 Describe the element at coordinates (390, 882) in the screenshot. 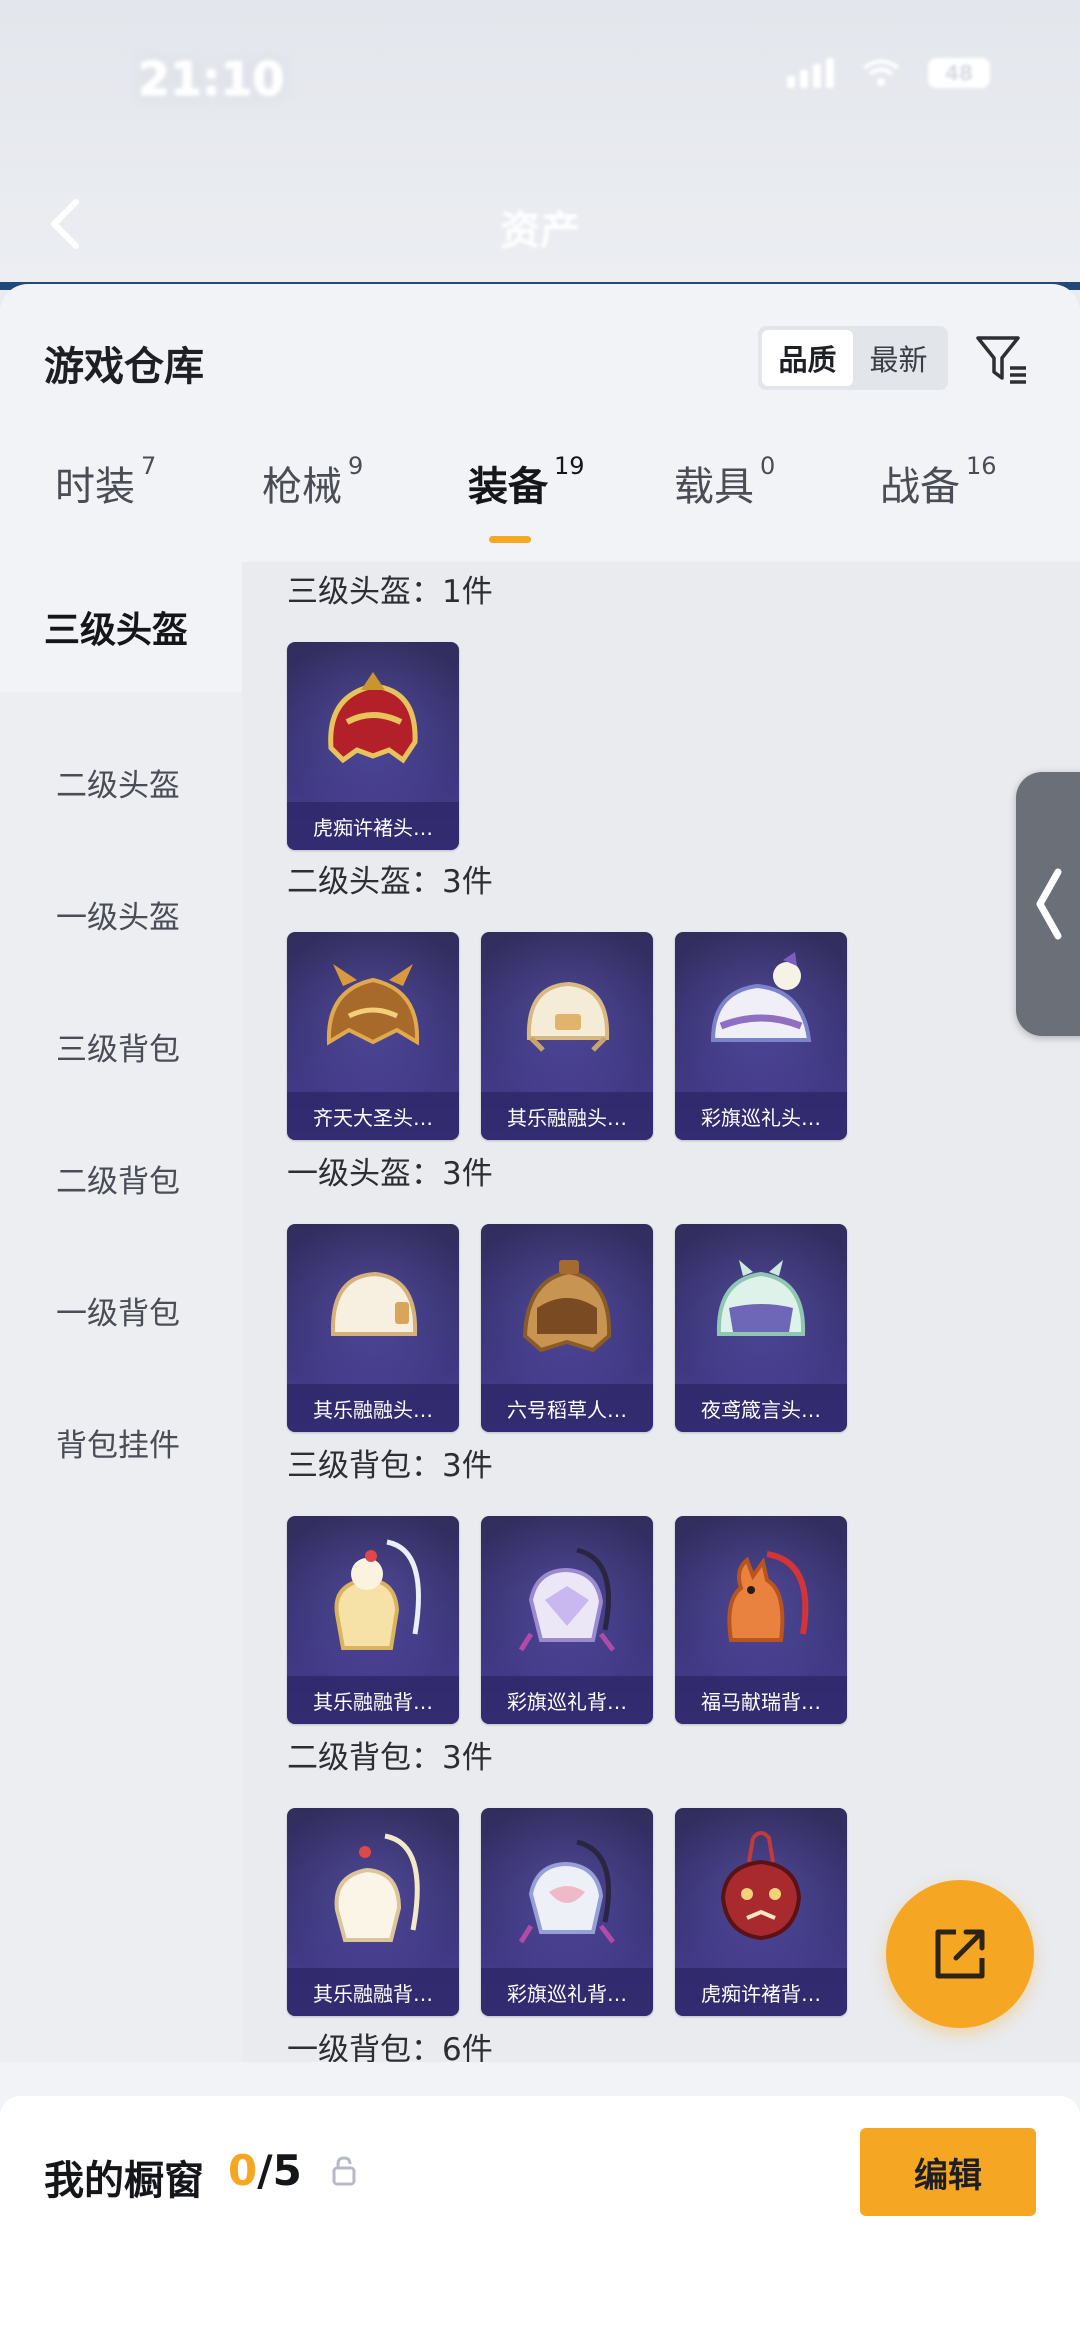

I see `section-title: 二级头盔：3件` at that location.